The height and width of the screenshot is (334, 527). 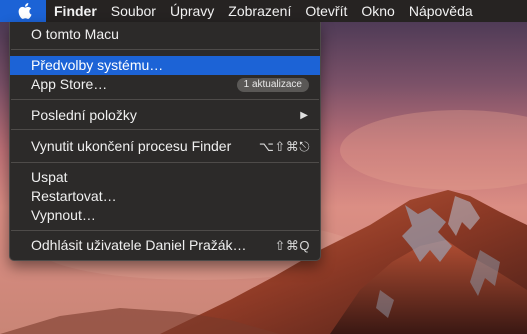 I want to click on submenu-arrow-icon: ▶, so click(x=304, y=115).